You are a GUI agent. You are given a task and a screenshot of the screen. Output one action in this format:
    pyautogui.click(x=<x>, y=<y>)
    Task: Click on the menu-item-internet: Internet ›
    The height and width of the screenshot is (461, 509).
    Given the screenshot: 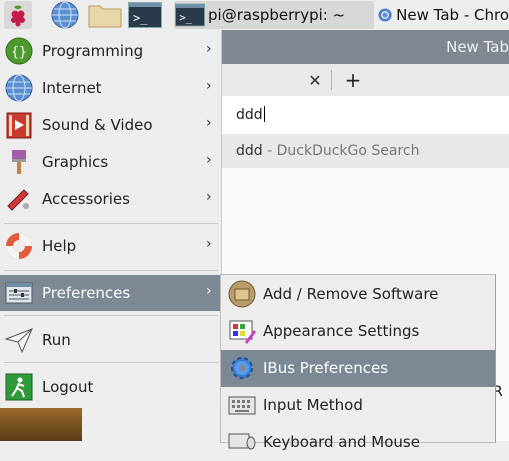 What is the action you would take?
    pyautogui.click(x=110, y=88)
    